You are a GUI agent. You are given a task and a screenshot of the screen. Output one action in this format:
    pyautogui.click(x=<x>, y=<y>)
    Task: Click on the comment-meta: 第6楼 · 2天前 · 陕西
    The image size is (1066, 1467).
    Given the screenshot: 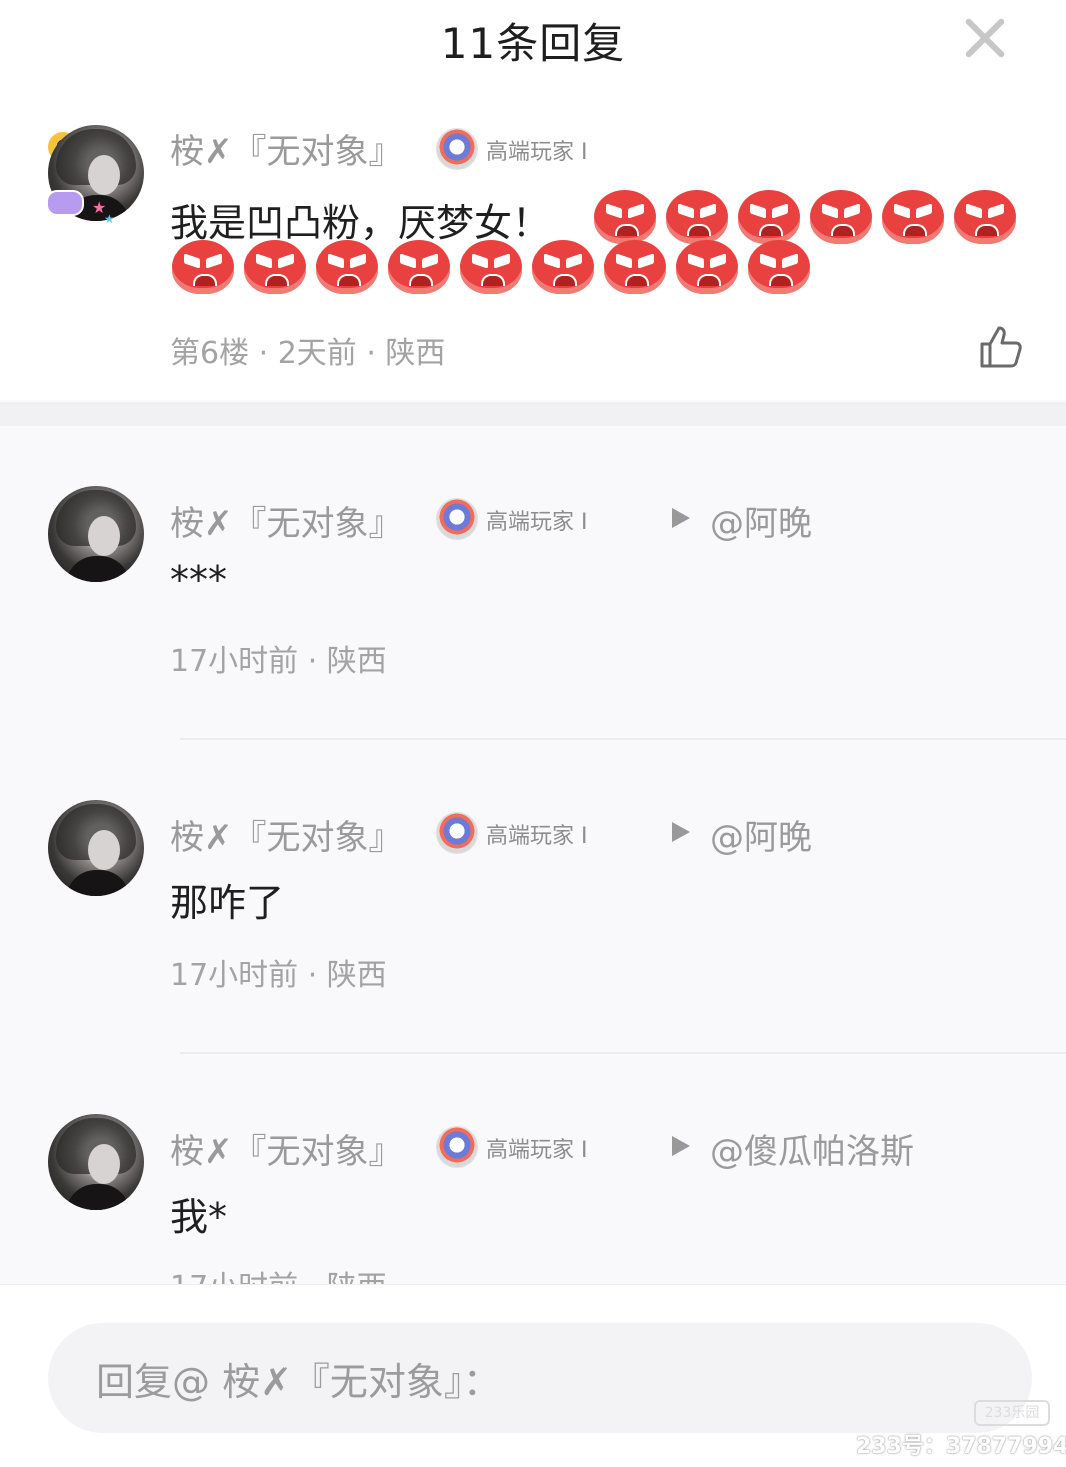 What is the action you would take?
    pyautogui.click(x=308, y=353)
    